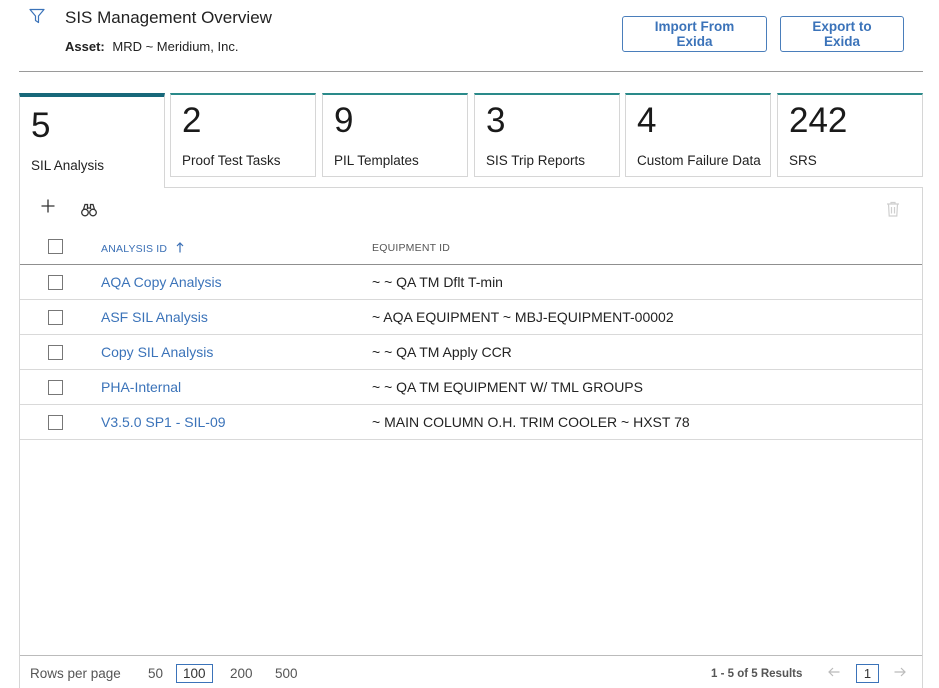 Image resolution: width=939 pixels, height=688 pixels. Describe the element at coordinates (523, 317) in the screenshot. I see `equipment-id-cell: ~ AQA EQUIPMENT ~ MBJ-EQUIPMENT-00002` at that location.